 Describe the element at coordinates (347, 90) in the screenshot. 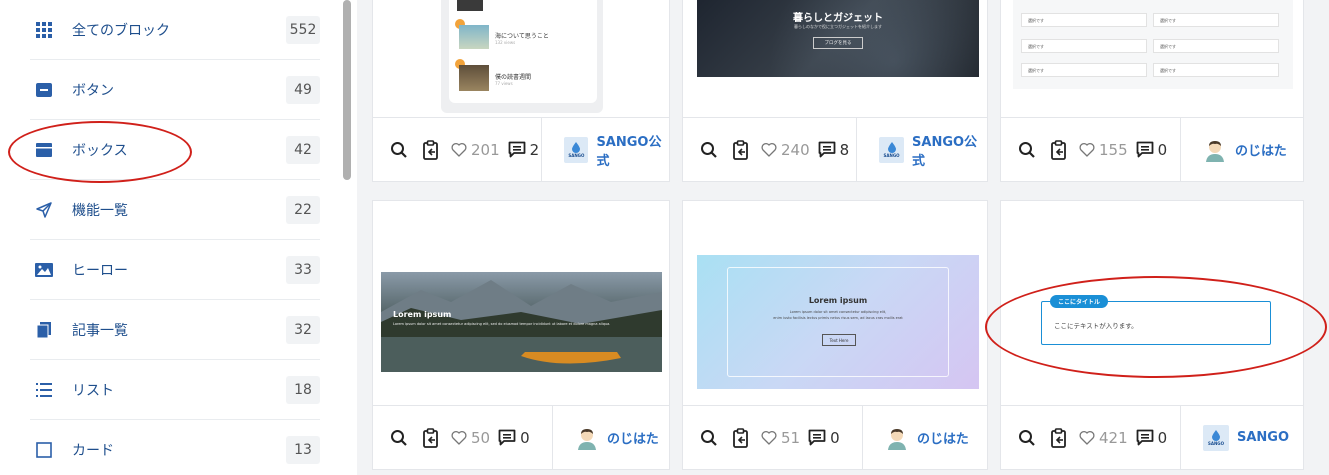

I see `sidebar-scrollbar-thumb` at that location.